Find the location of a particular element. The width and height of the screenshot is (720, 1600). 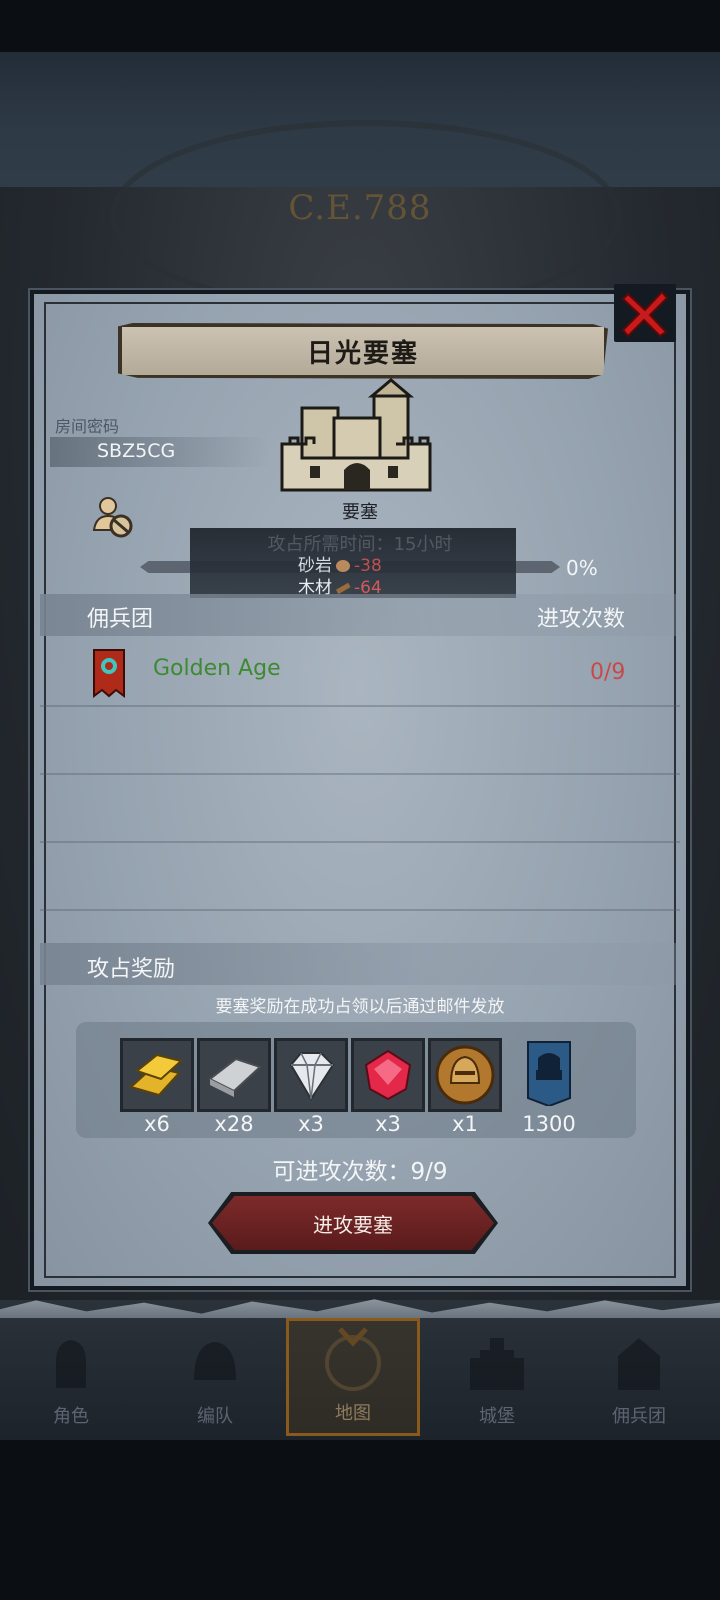

gold-bar-icon is located at coordinates (156, 1075).